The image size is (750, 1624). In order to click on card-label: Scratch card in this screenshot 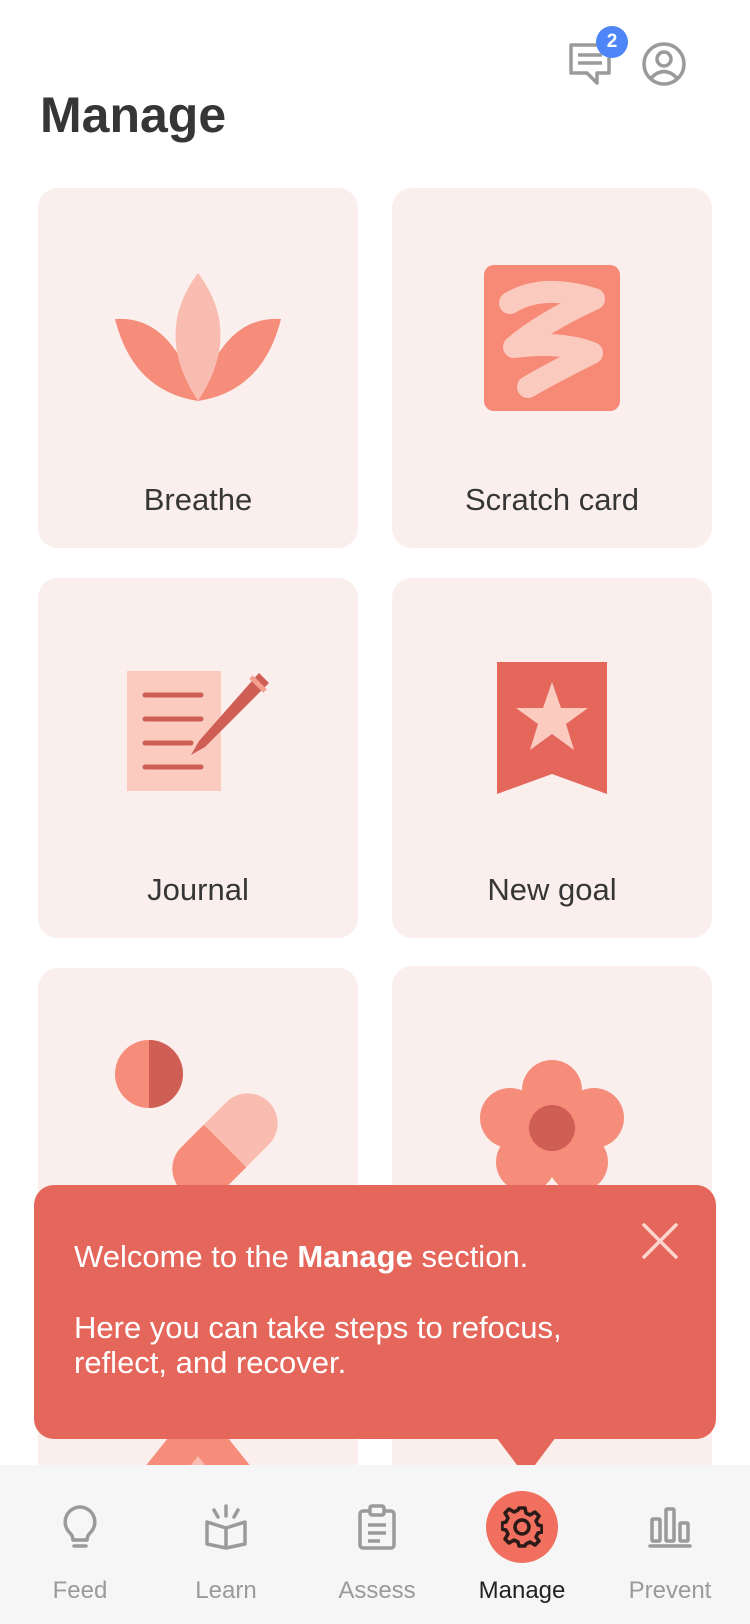, I will do `click(551, 499)`.